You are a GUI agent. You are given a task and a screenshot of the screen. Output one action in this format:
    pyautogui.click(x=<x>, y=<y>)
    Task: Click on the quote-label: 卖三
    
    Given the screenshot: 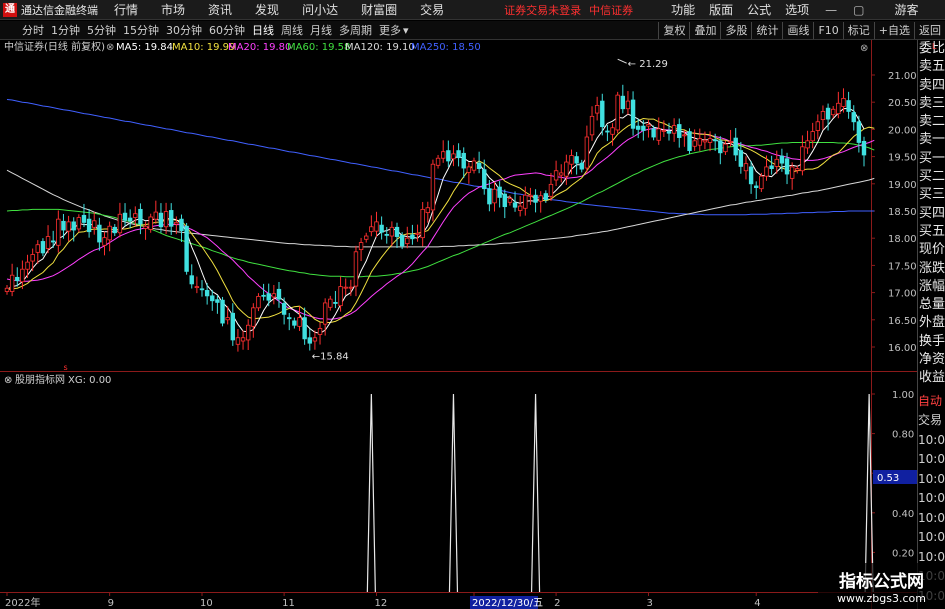 What is the action you would take?
    pyautogui.click(x=931, y=104)
    